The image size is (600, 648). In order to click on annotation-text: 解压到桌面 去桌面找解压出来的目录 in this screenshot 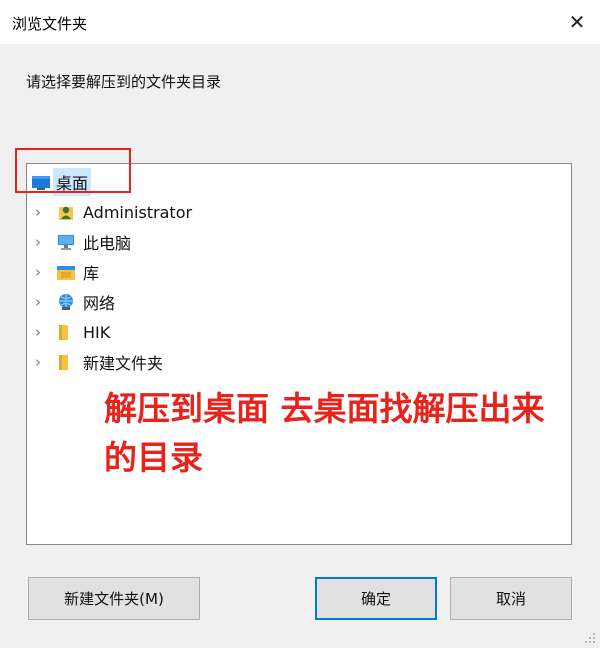, I will do `click(324, 433)`.